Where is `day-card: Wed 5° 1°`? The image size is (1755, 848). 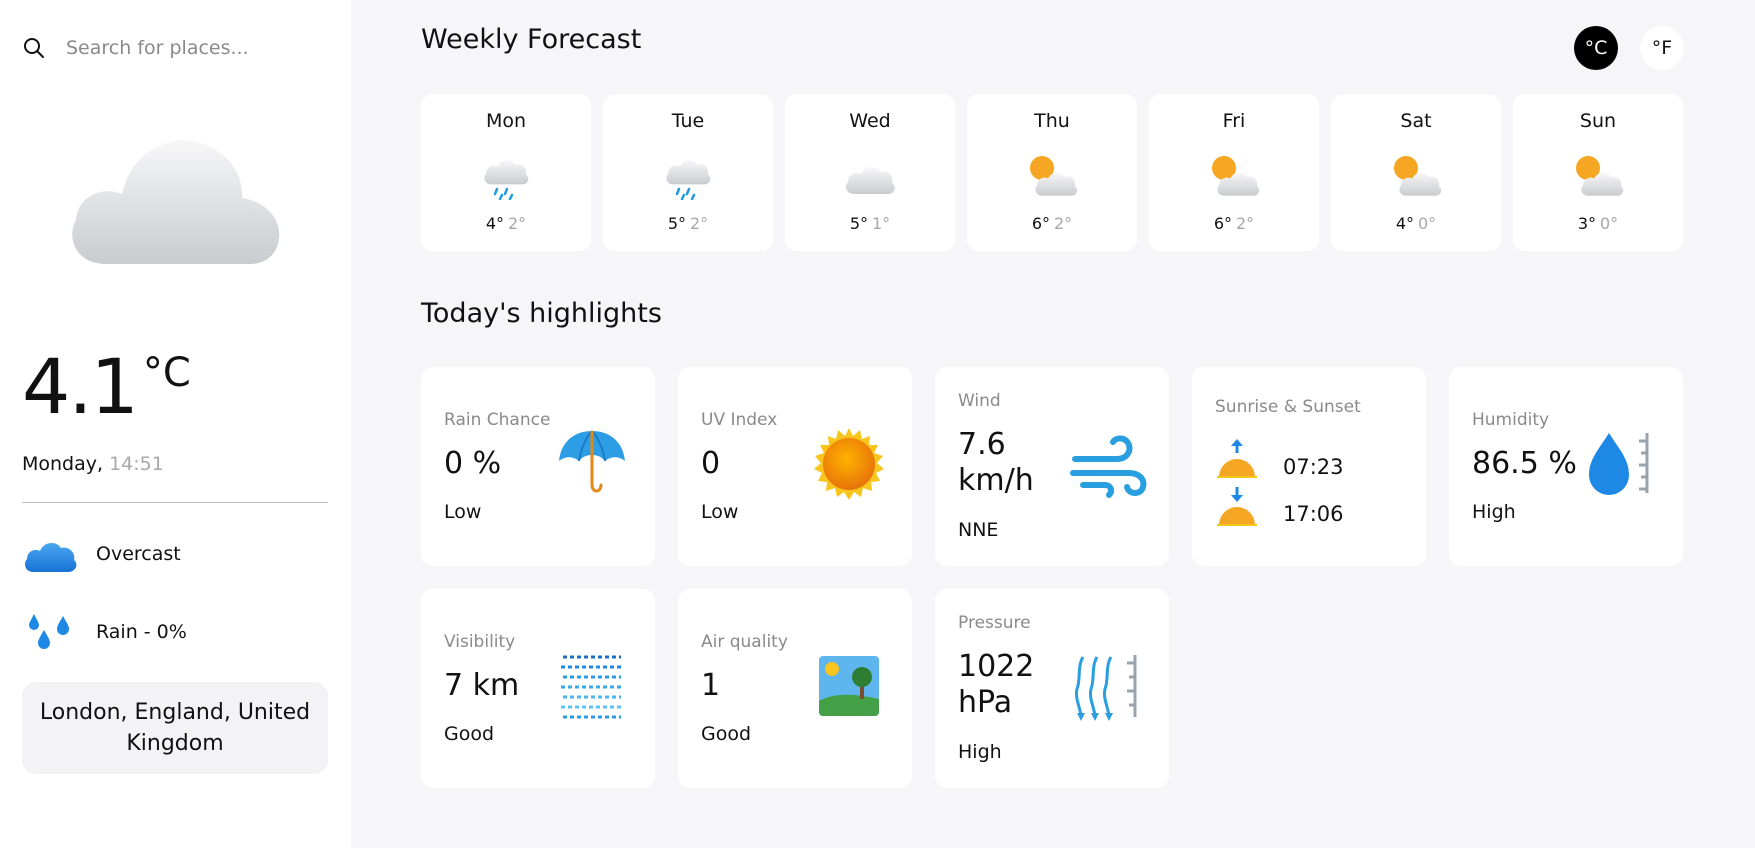
day-card: Wed 5° 1° is located at coordinates (870, 172).